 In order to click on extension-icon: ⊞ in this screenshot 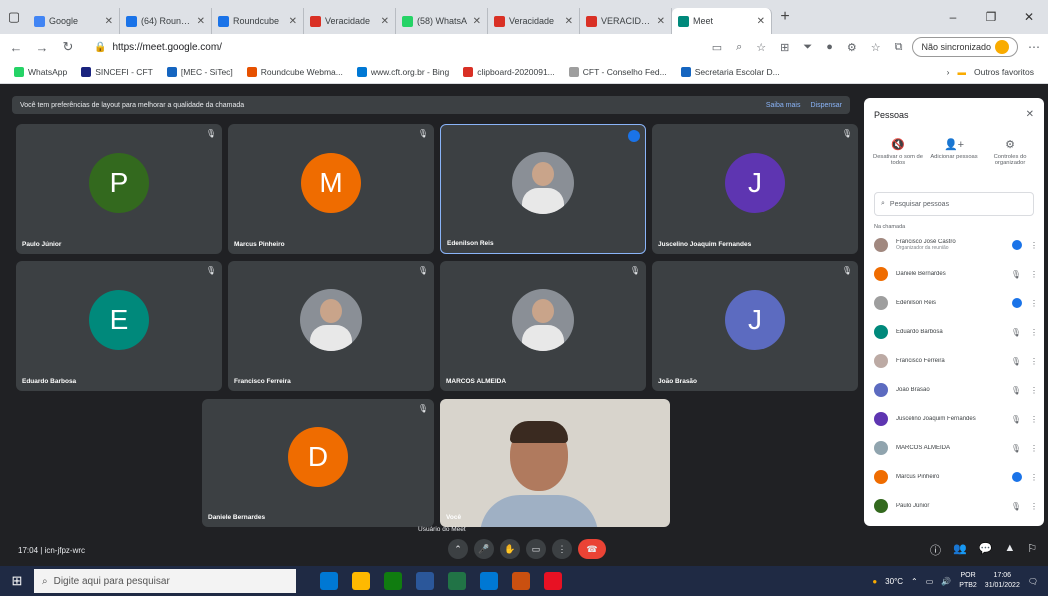, I will do `click(784, 47)`.